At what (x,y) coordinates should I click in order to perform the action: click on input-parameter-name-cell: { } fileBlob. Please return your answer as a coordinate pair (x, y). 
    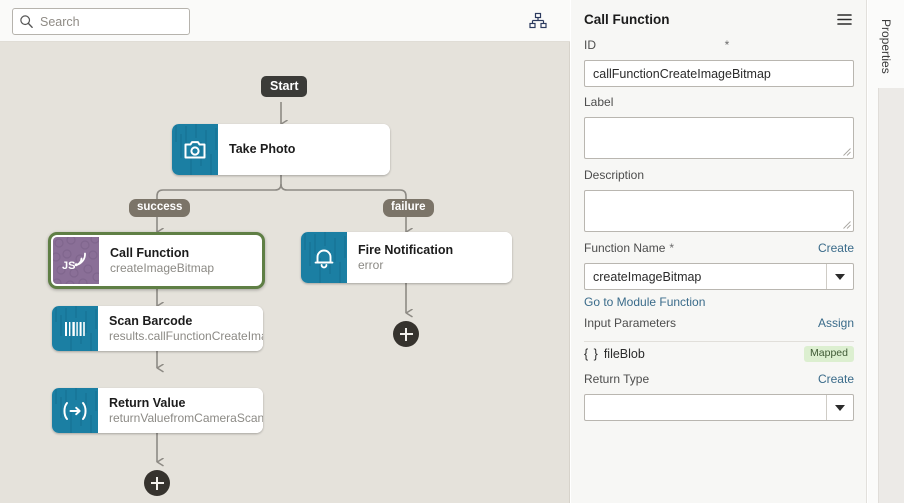
    Looking at the image, I should click on (694, 354).